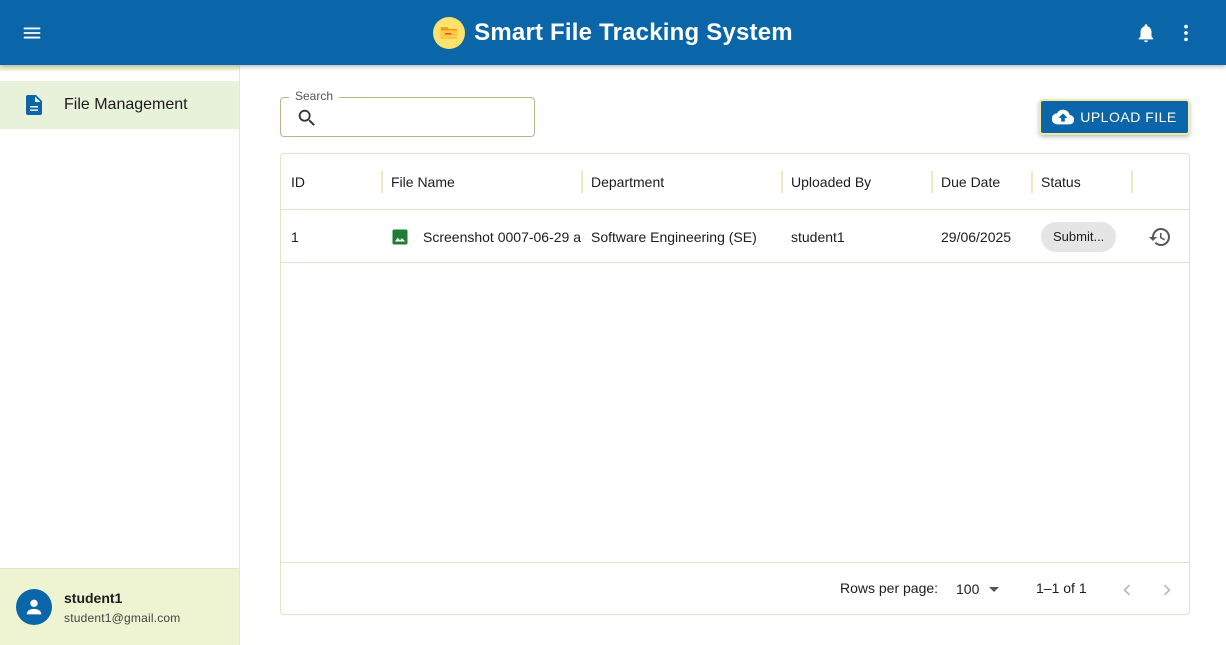 This screenshot has height=645, width=1226. I want to click on bell-icon, so click(1146, 33).